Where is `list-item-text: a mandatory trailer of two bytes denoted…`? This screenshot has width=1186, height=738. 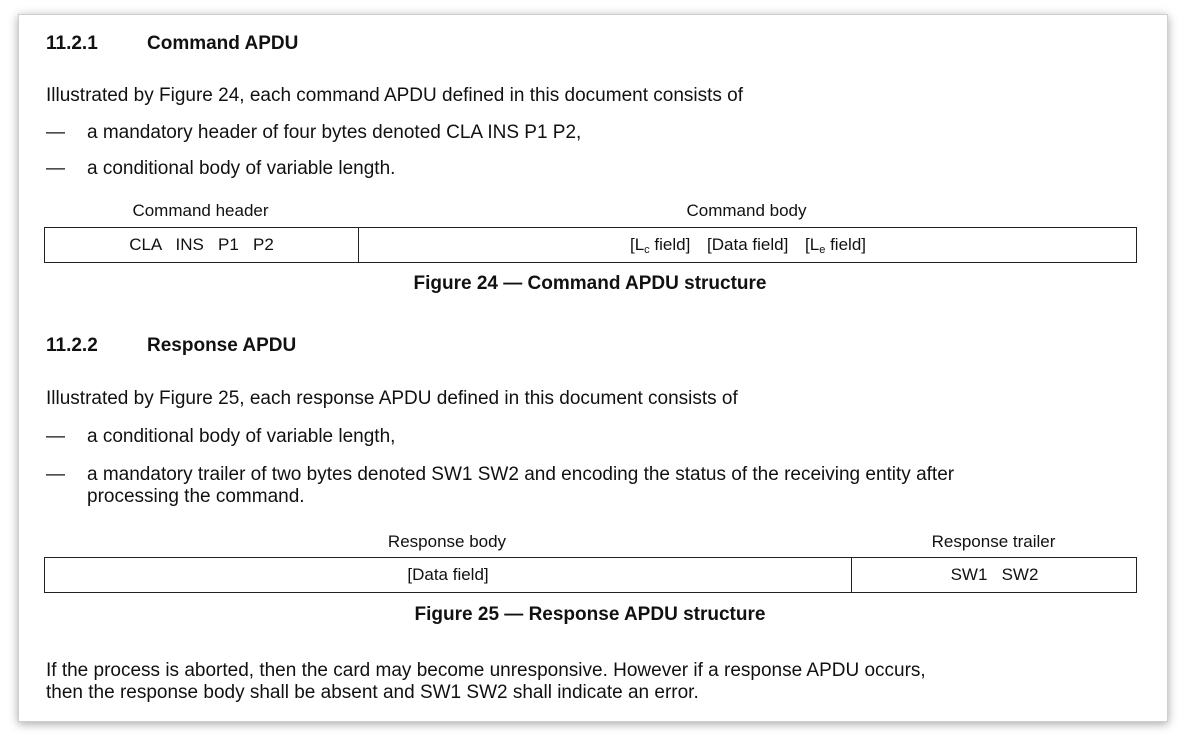
list-item-text: a mandatory trailer of two bytes denoted… is located at coordinates (521, 474).